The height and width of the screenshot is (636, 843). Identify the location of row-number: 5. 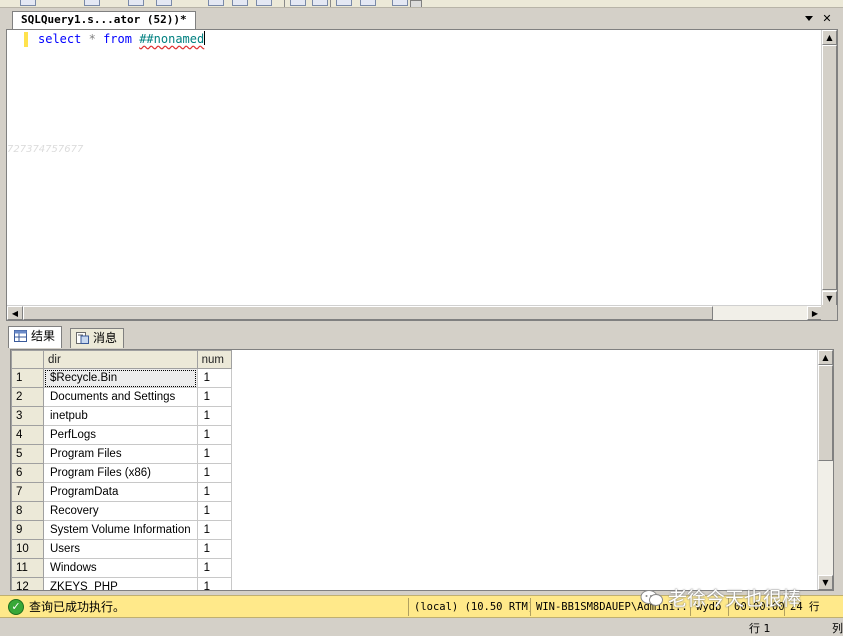
(27, 454).